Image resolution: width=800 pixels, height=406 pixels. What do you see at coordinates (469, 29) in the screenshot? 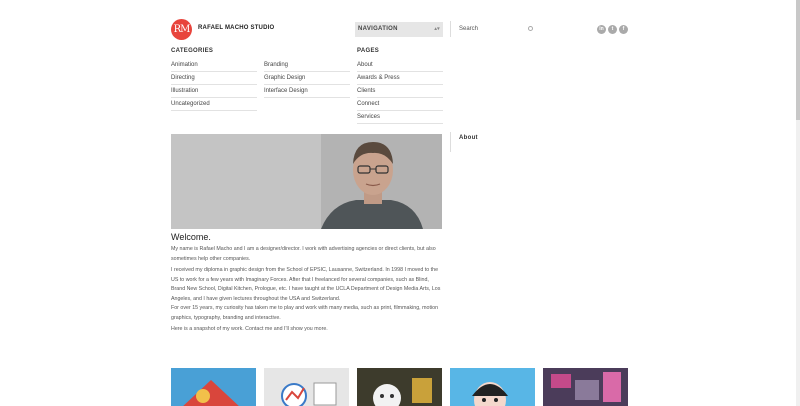
I see `search-placeholder: Search` at bounding box center [469, 29].